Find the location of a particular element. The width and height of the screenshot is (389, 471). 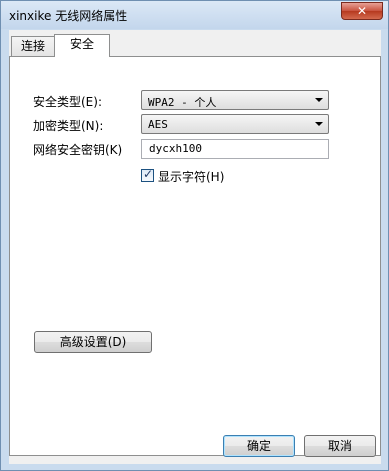

close-button: ✕ is located at coordinates (362, 11).